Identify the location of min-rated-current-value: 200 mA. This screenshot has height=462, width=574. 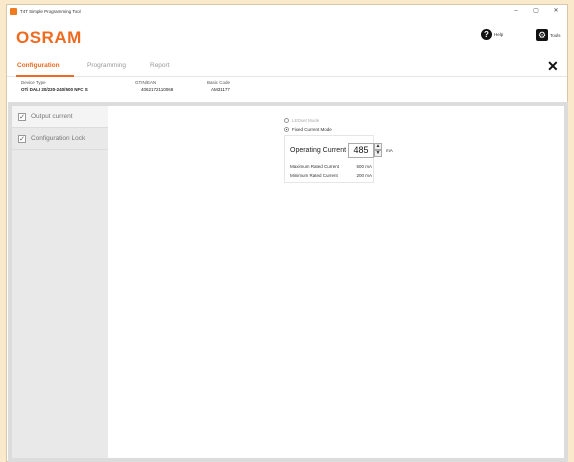
(364, 175).